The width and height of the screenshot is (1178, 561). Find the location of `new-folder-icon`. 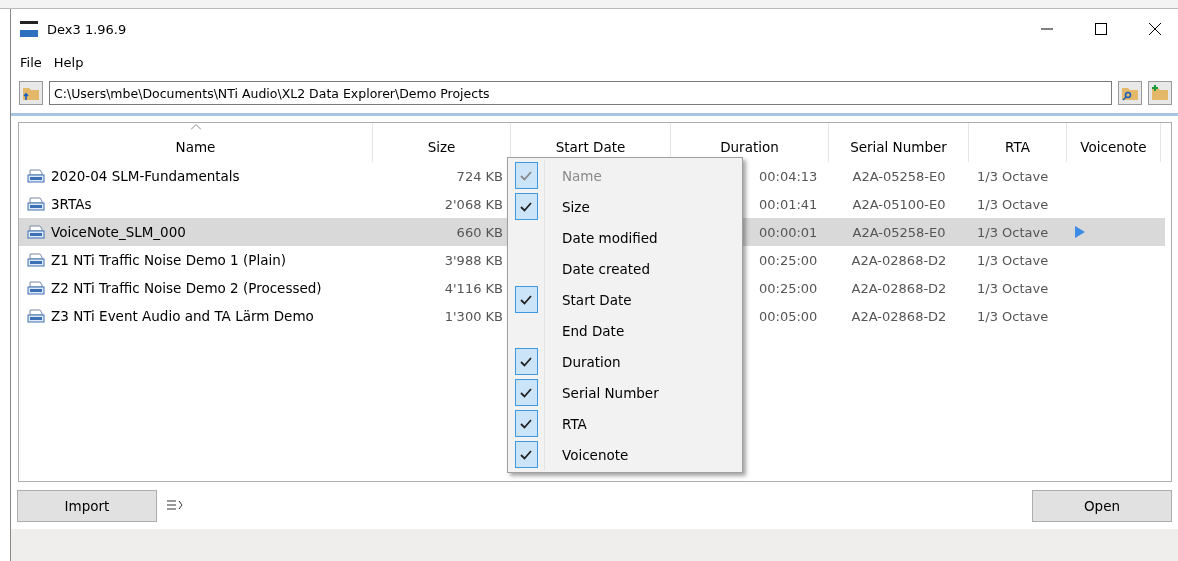

new-folder-icon is located at coordinates (1160, 93).